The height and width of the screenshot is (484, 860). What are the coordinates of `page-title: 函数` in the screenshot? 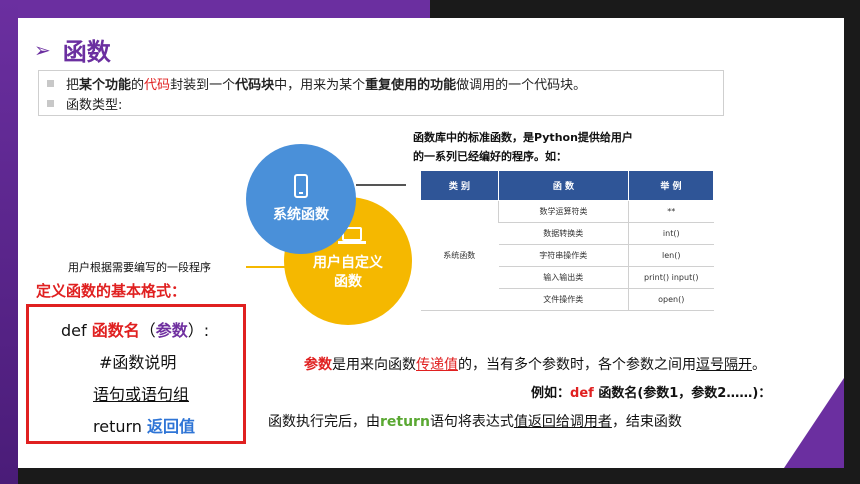 It's located at (86, 52).